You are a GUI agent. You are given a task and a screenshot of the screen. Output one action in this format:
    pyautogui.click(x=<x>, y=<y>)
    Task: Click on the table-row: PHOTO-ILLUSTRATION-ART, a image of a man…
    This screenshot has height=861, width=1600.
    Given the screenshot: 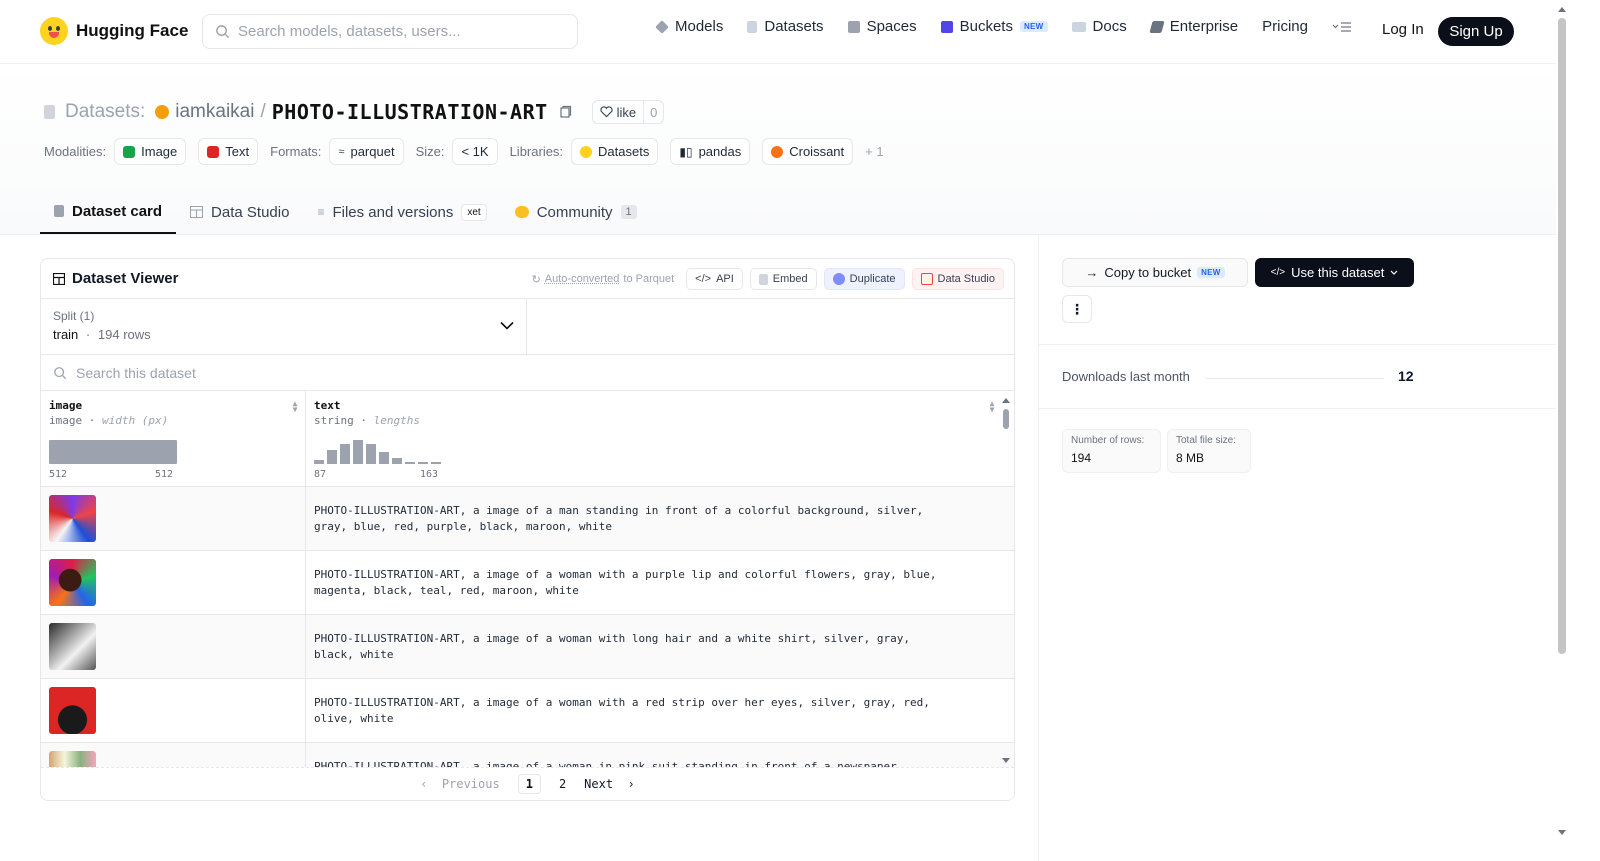 What is the action you would take?
    pyautogui.click(x=527, y=519)
    